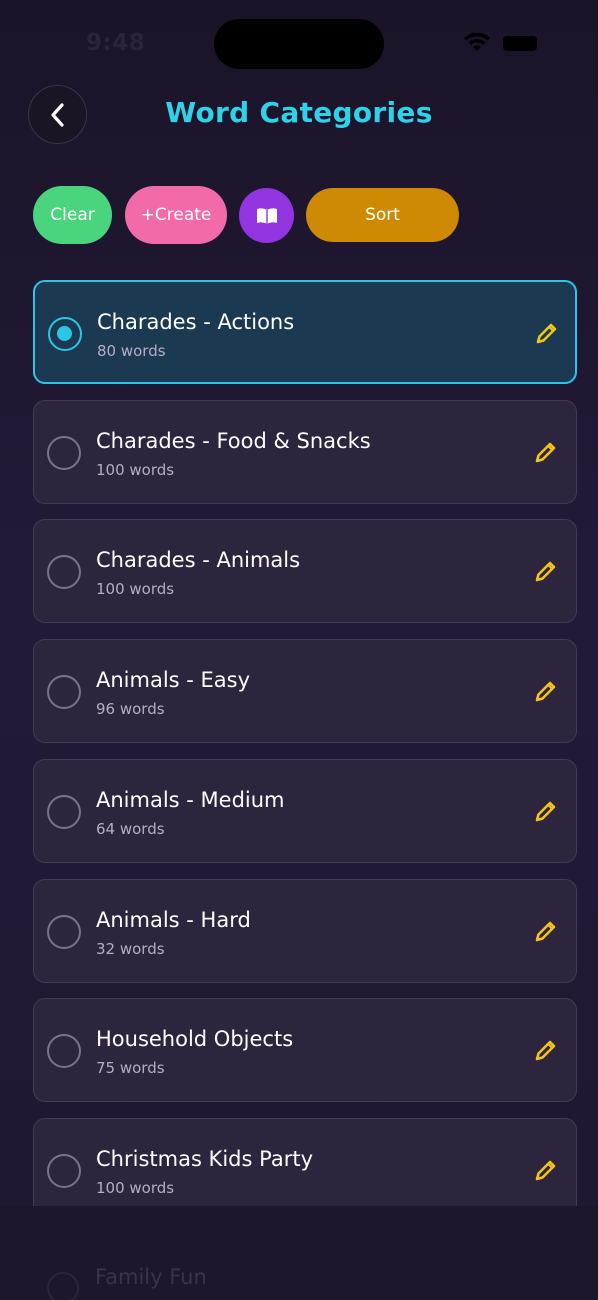 The width and height of the screenshot is (598, 1300). I want to click on category-card: Charades - Food & Snacks 100 words, so click(305, 451).